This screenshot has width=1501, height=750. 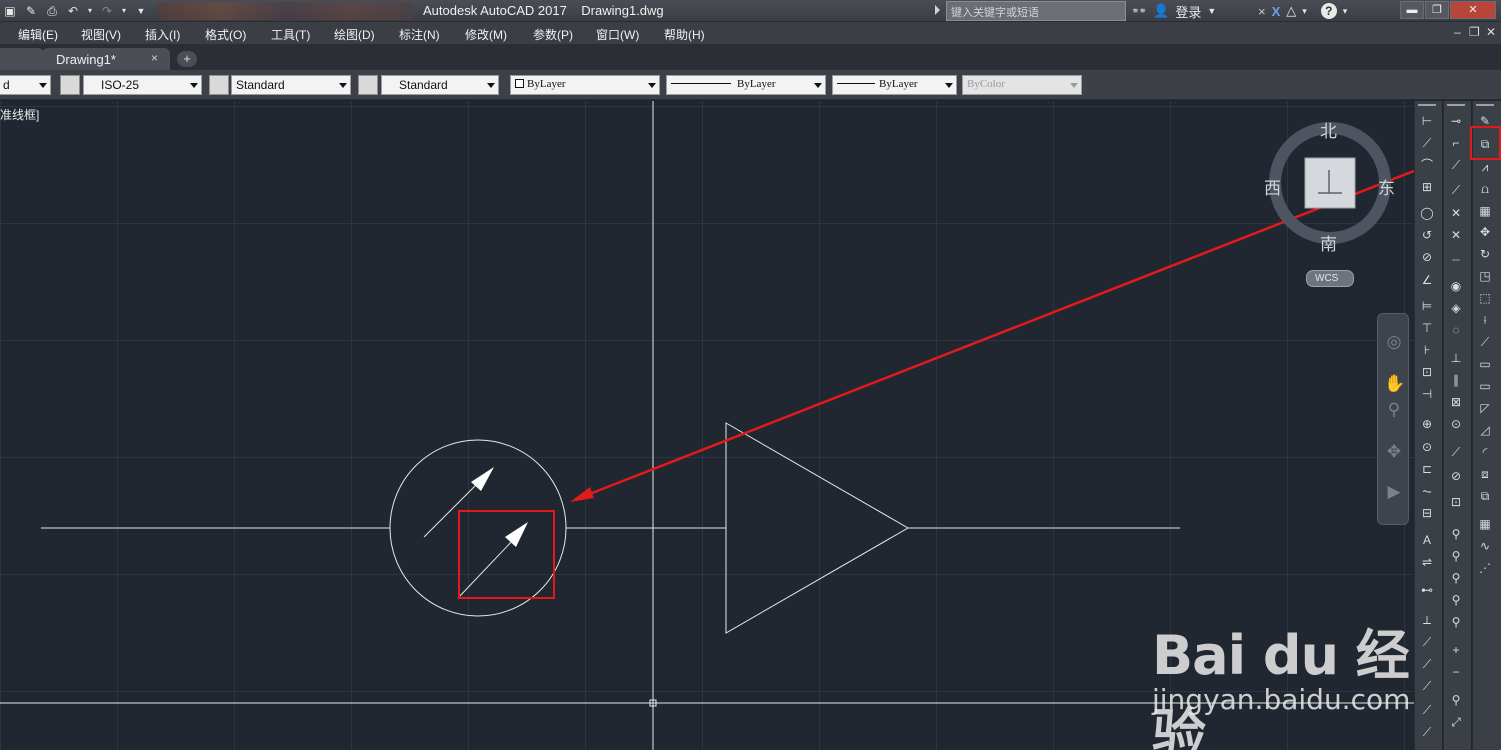 What do you see at coordinates (486, 34) in the screenshot?
I see `menu-modify: 修改(M)` at bounding box center [486, 34].